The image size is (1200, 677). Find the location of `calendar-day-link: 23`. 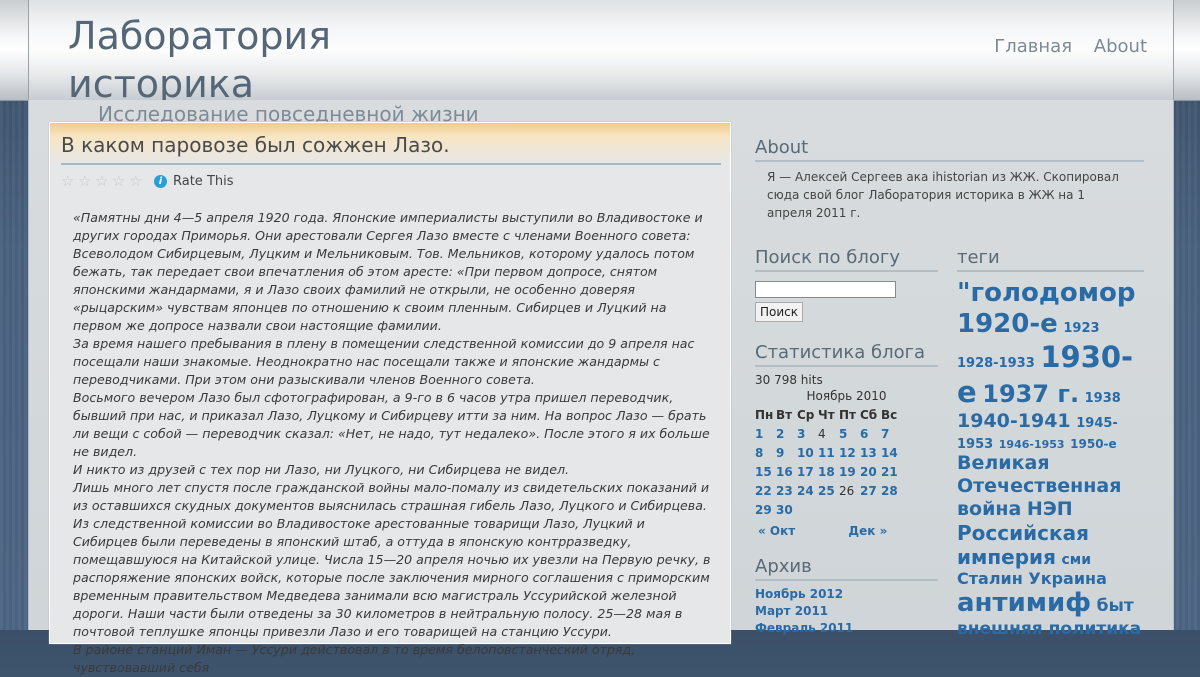

calendar-day-link: 23 is located at coordinates (784, 491).